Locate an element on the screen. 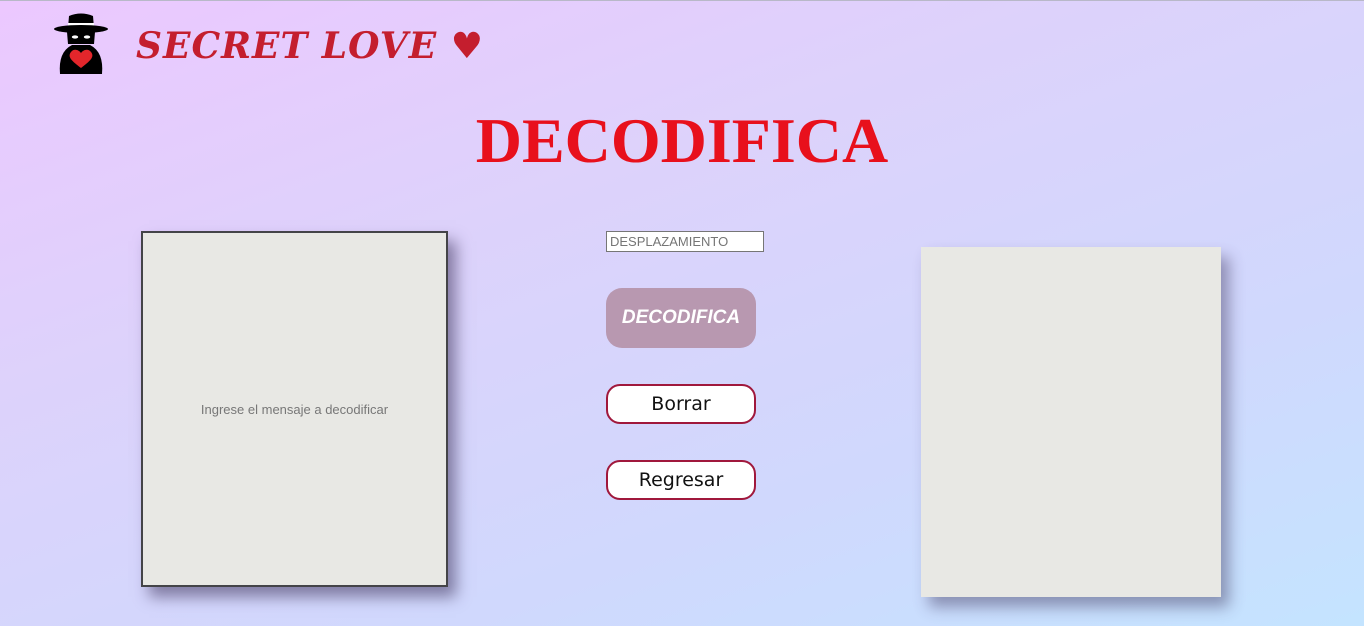 This screenshot has width=1364, height=626. clear-button: Borrar is located at coordinates (681, 404).